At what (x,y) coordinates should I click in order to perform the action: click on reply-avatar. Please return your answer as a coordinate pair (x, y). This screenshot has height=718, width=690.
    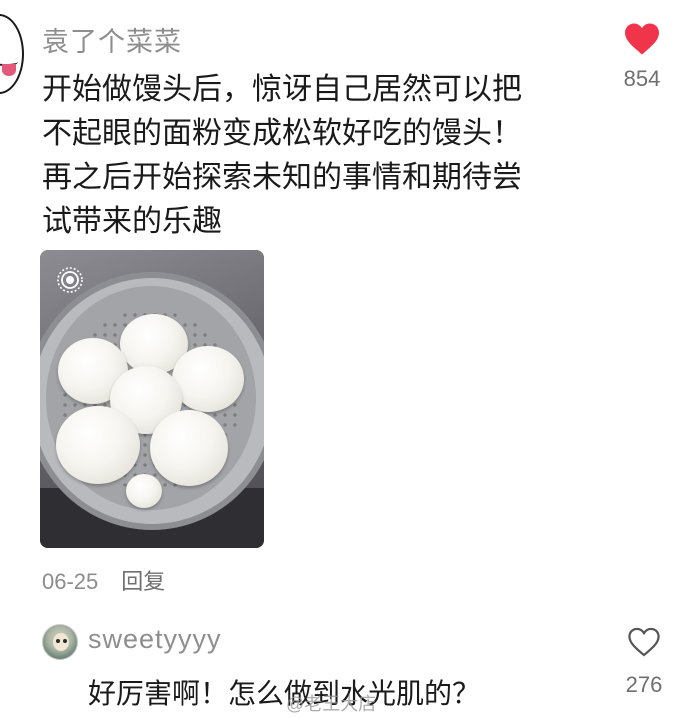
    Looking at the image, I should click on (60, 642).